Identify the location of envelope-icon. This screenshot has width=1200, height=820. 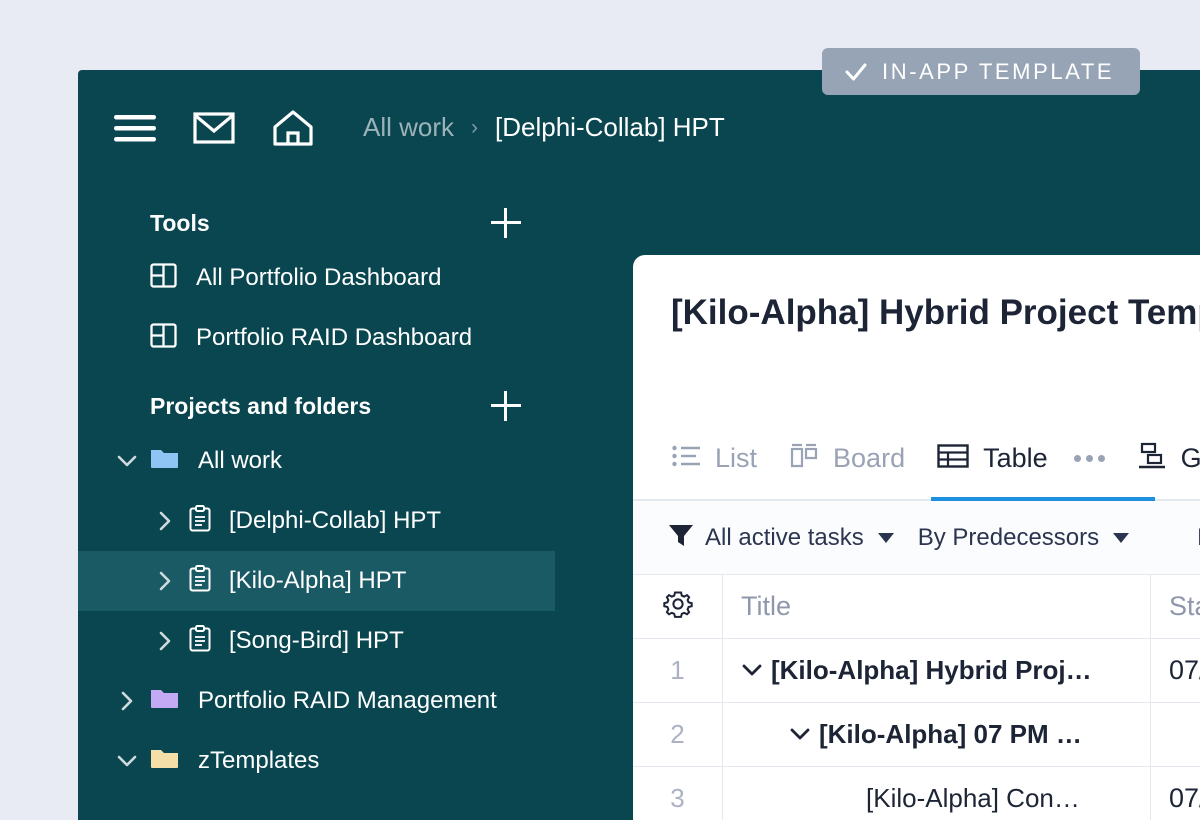
(214, 128).